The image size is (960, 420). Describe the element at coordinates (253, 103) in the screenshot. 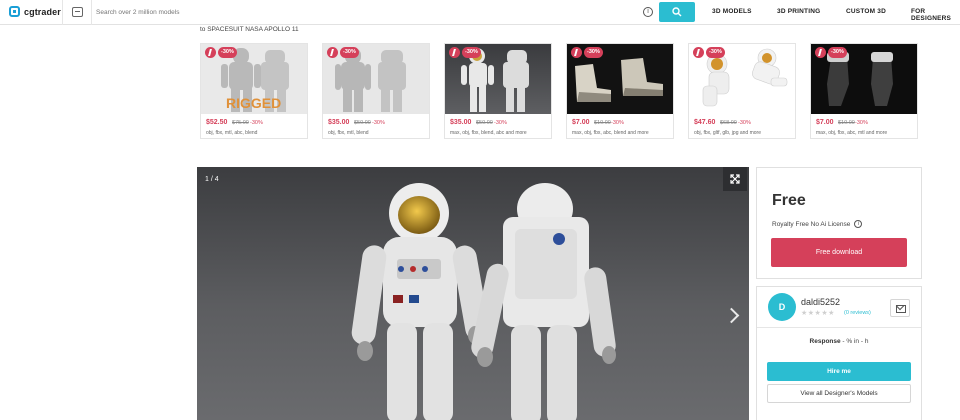

I see `rigged-overlay: RIGGED` at that location.